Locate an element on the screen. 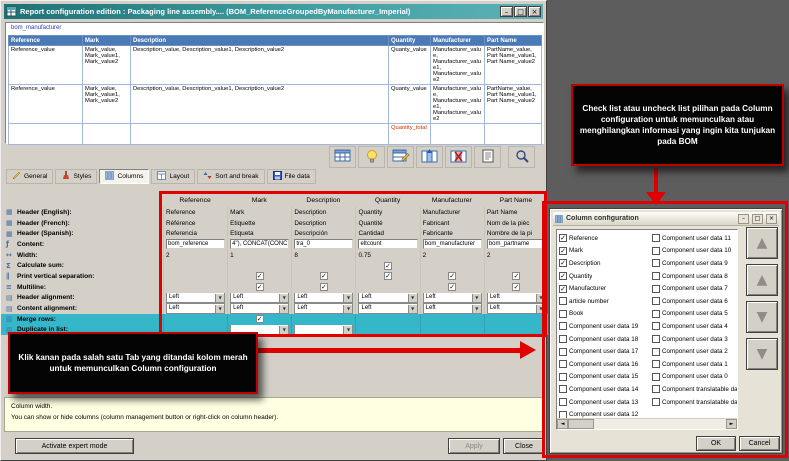 Image resolution: width=789 pixels, height=461 pixels. dialog-titlebar: Column configuration – □ × is located at coordinates (666, 219).